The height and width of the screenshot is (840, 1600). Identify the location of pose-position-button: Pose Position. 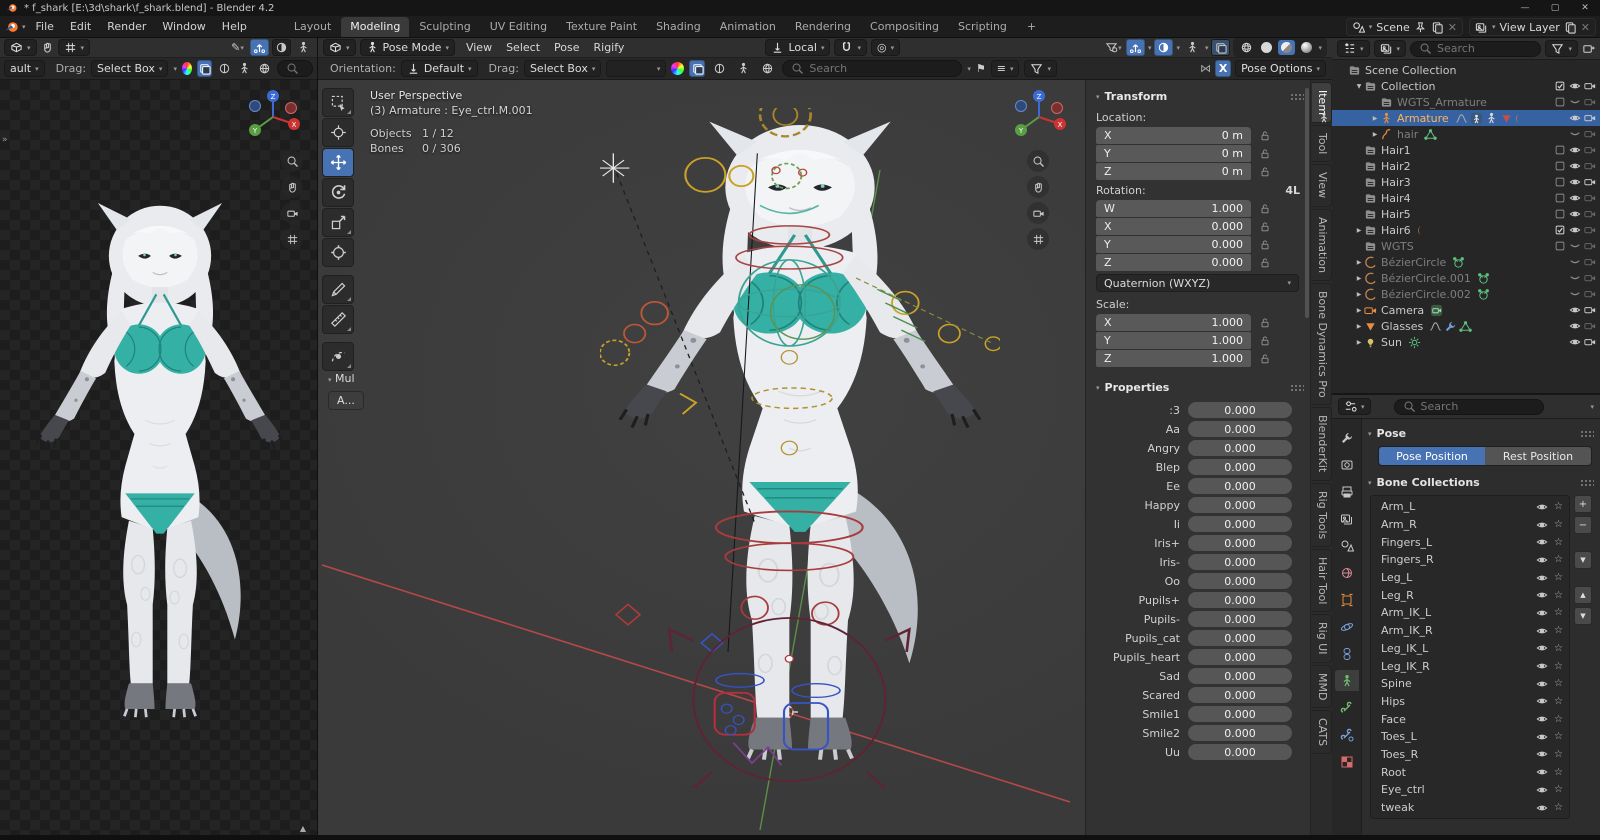
(1432, 456).